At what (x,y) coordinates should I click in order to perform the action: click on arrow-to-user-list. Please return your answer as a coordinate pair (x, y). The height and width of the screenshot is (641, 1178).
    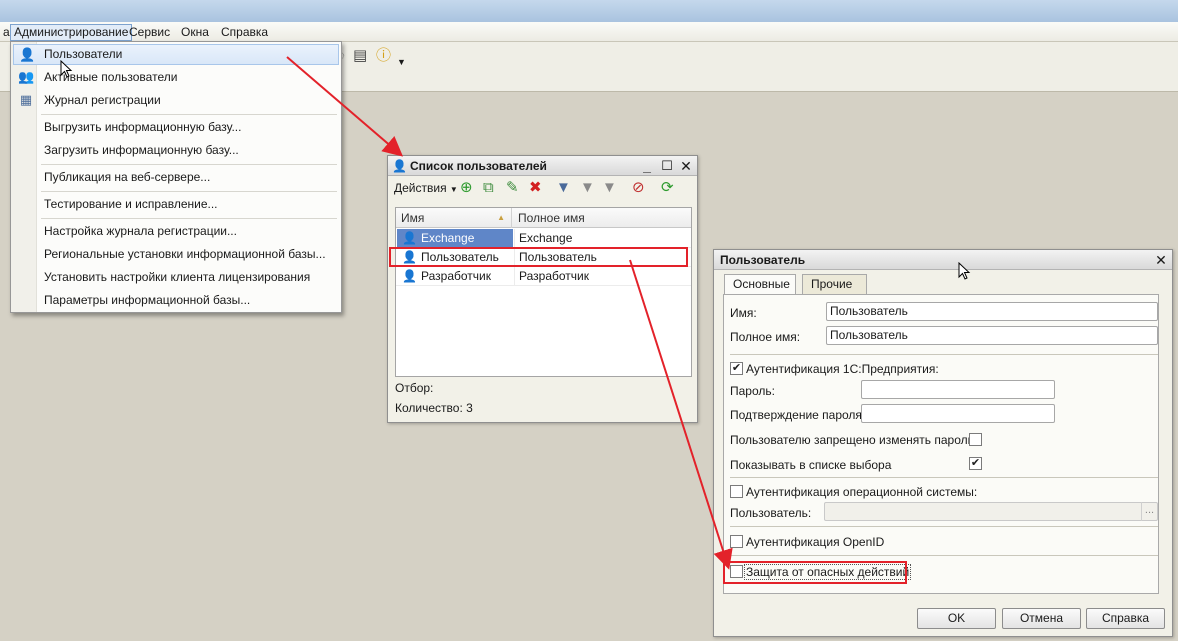
    Looking at the image, I should click on (345, 106).